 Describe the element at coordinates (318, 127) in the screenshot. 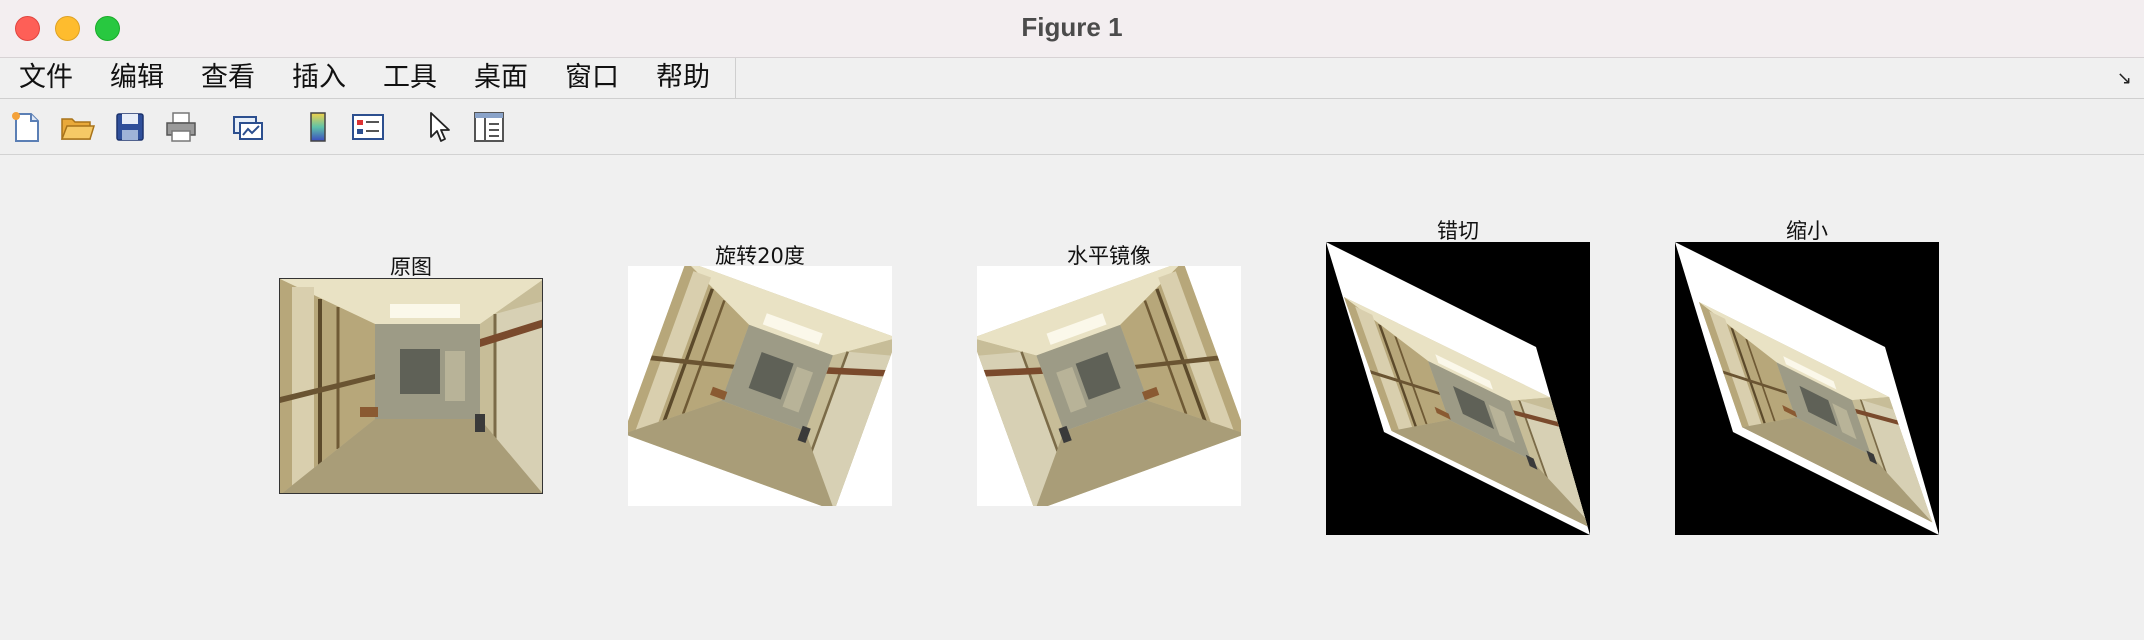

I see `colorbar-icon` at that location.